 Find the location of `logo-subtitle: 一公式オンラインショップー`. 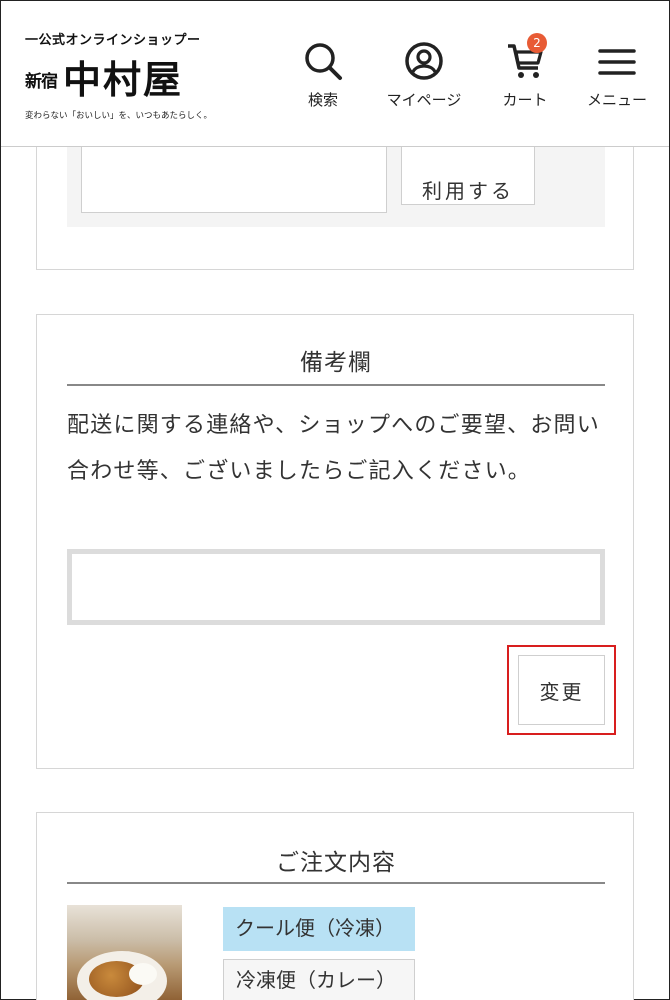

logo-subtitle: 一公式オンラインショップー is located at coordinates (113, 40).